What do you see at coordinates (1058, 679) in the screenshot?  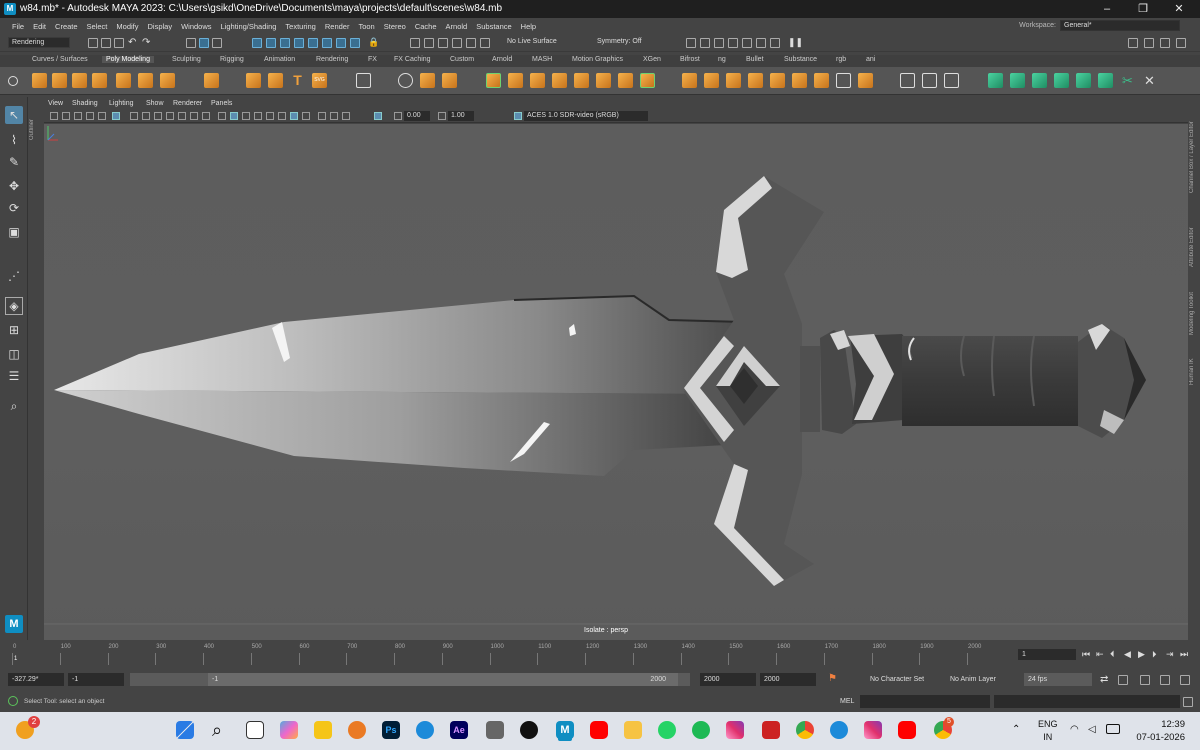 I see `fps-dropdown: 24 fps` at bounding box center [1058, 679].